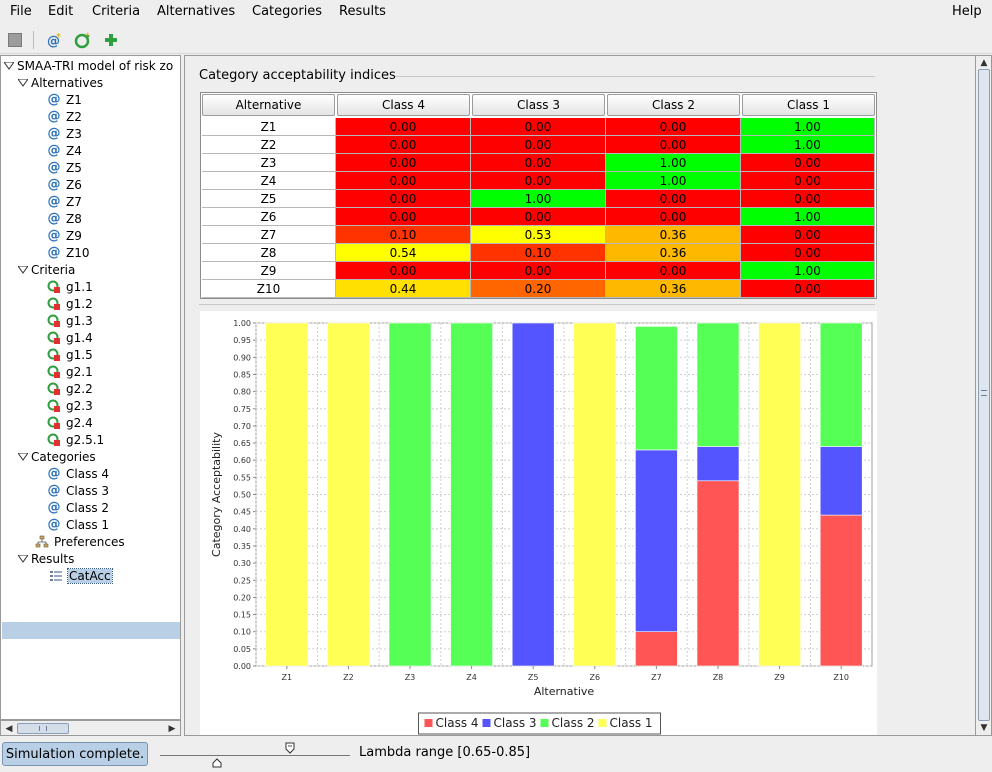 This screenshot has width=992, height=772. I want to click on table-header-class-4: Class 4, so click(403, 105).